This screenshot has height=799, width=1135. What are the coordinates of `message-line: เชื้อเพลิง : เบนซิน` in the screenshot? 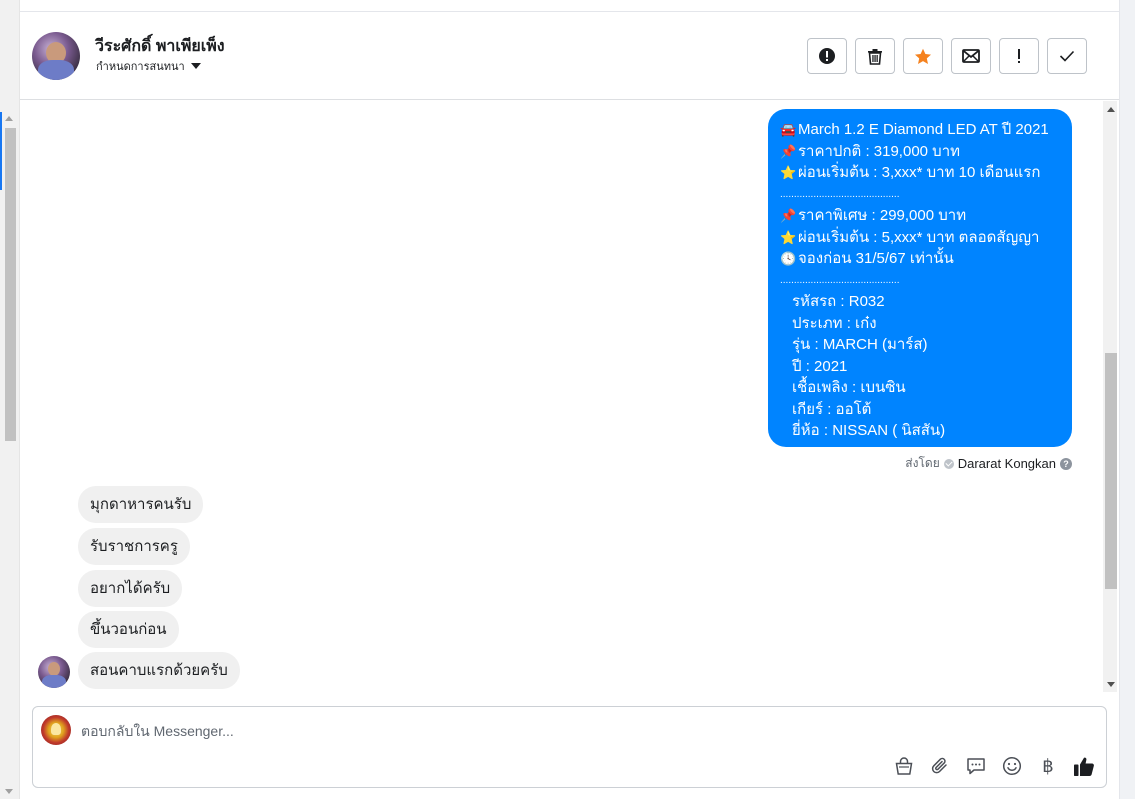 It's located at (920, 388).